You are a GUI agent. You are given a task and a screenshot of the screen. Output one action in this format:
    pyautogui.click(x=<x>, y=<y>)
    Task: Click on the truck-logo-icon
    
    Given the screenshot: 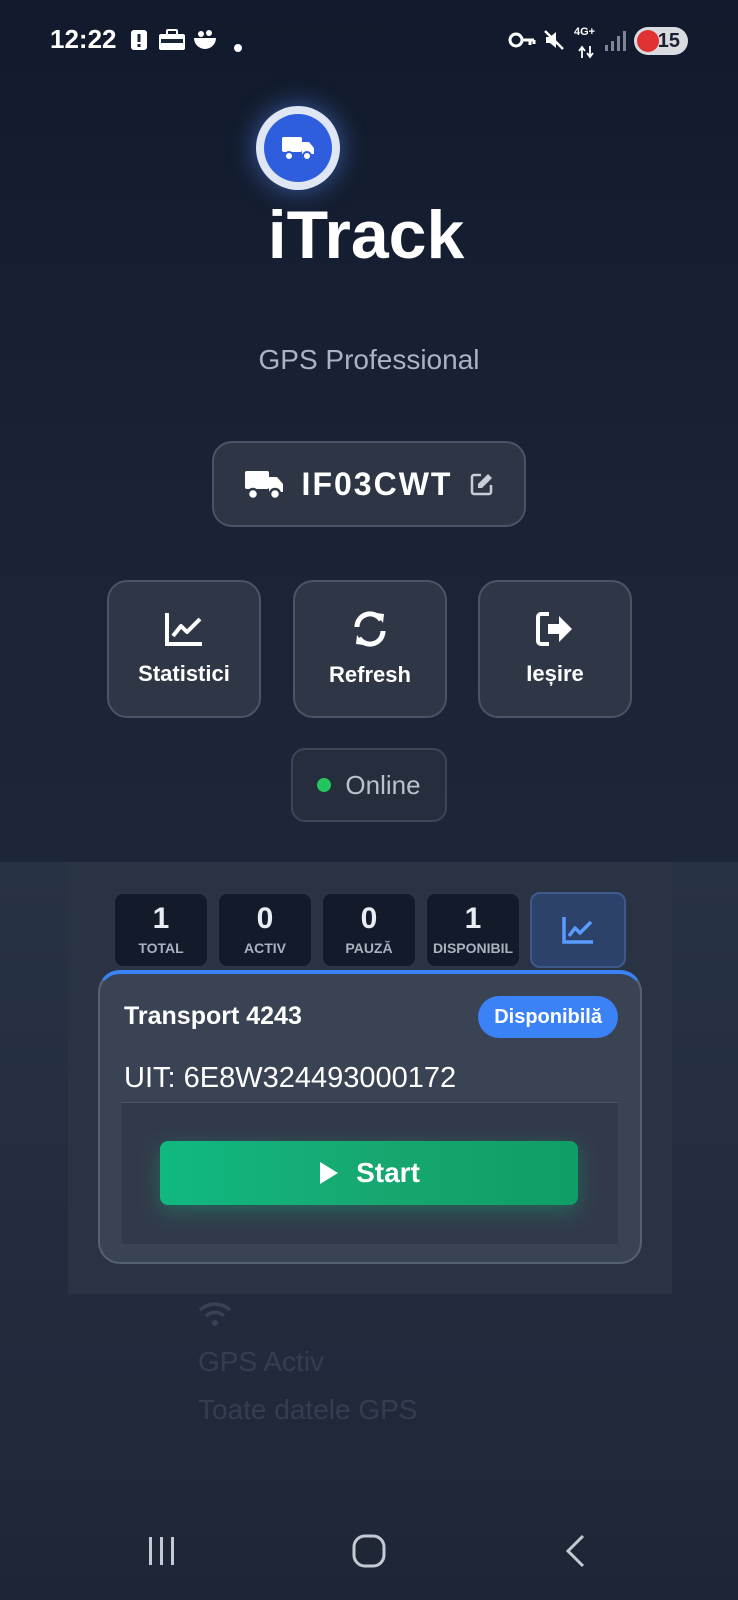 What is the action you would take?
    pyautogui.click(x=298, y=149)
    